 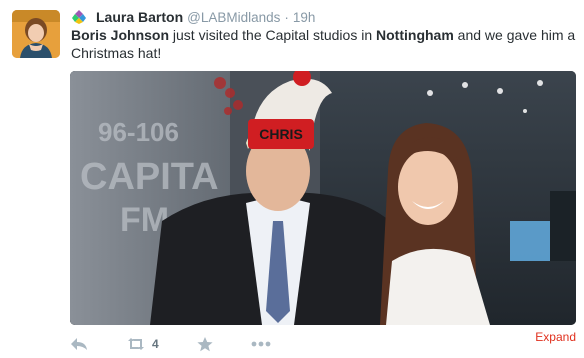 I want to click on avatar, so click(x=36, y=34).